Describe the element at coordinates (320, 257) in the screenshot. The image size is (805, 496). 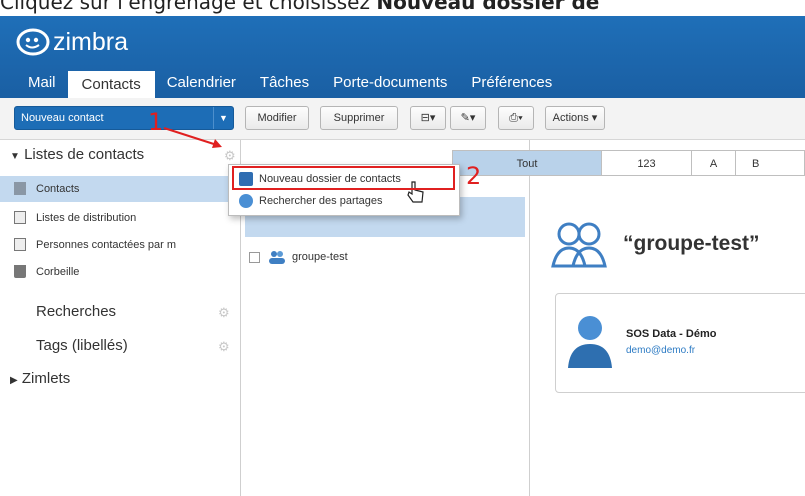
I see `list-item-label: groupe-test` at that location.